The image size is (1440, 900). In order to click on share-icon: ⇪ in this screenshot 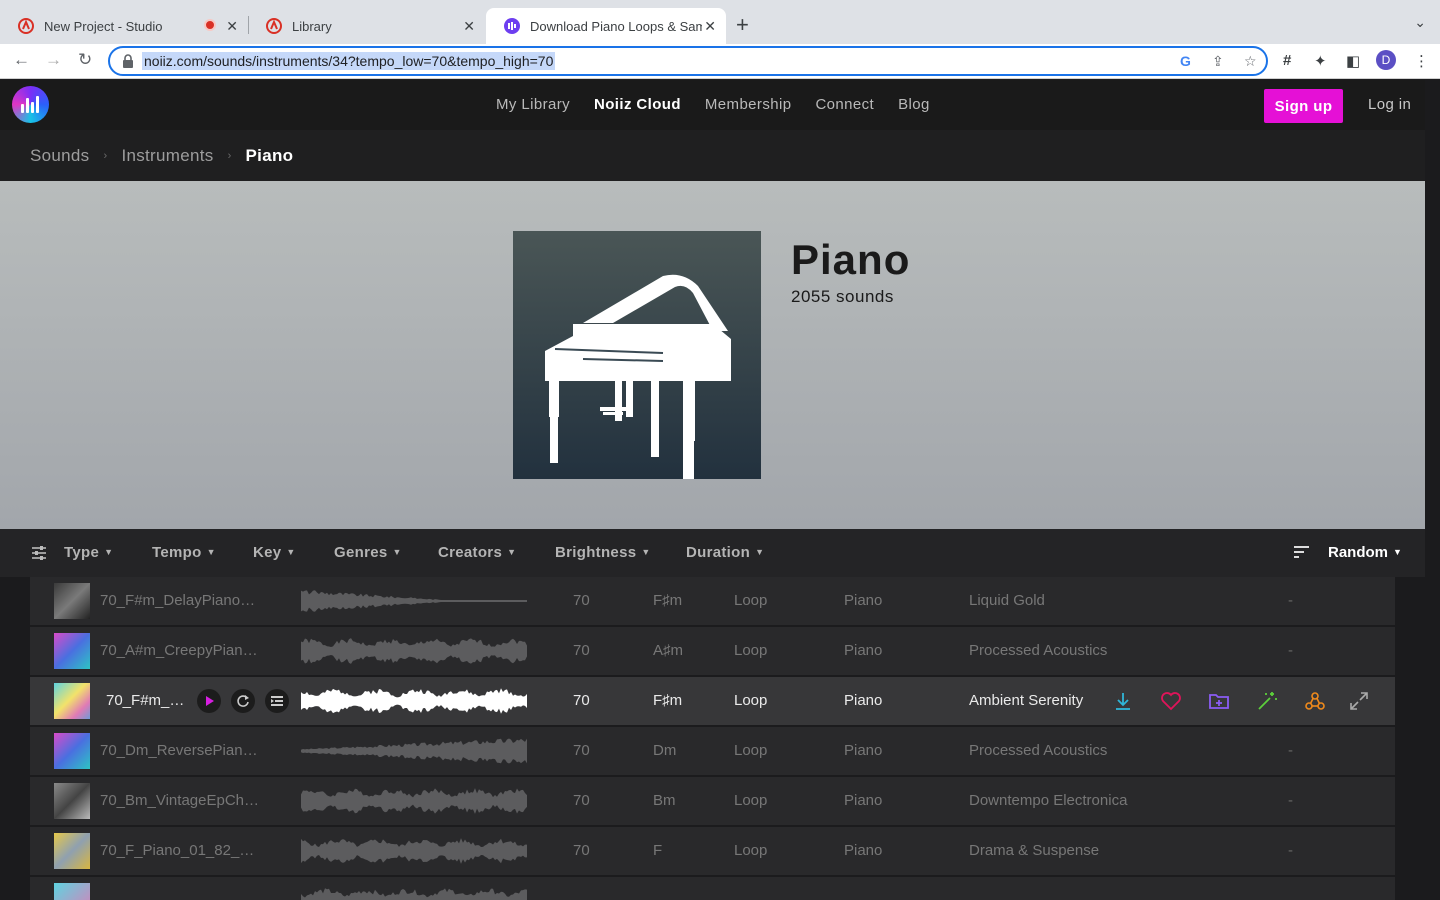, I will do `click(1218, 61)`.